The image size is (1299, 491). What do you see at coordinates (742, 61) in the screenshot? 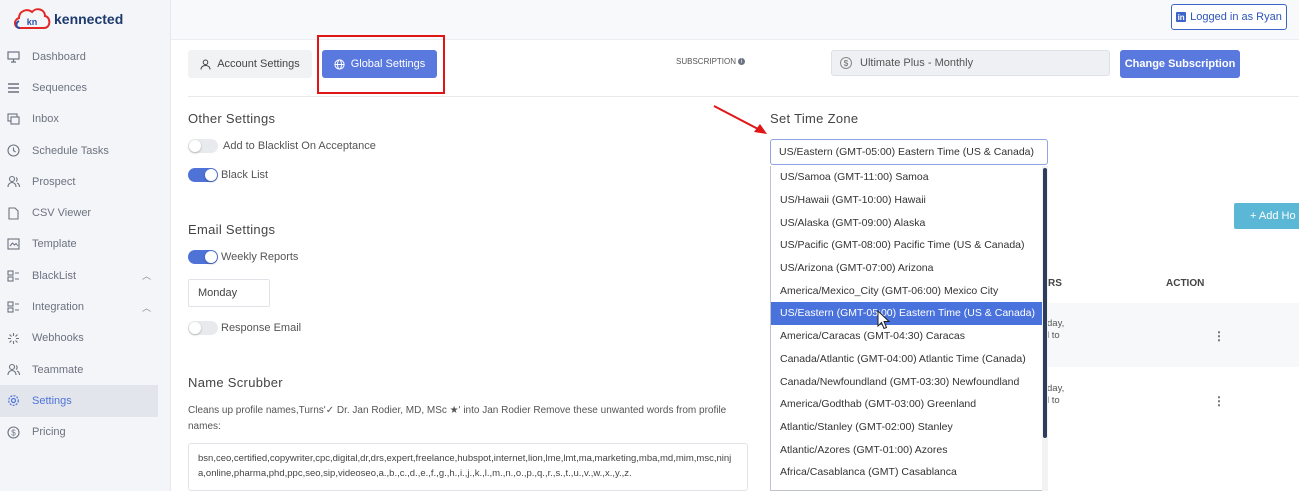
I see `info-icon: i` at bounding box center [742, 61].